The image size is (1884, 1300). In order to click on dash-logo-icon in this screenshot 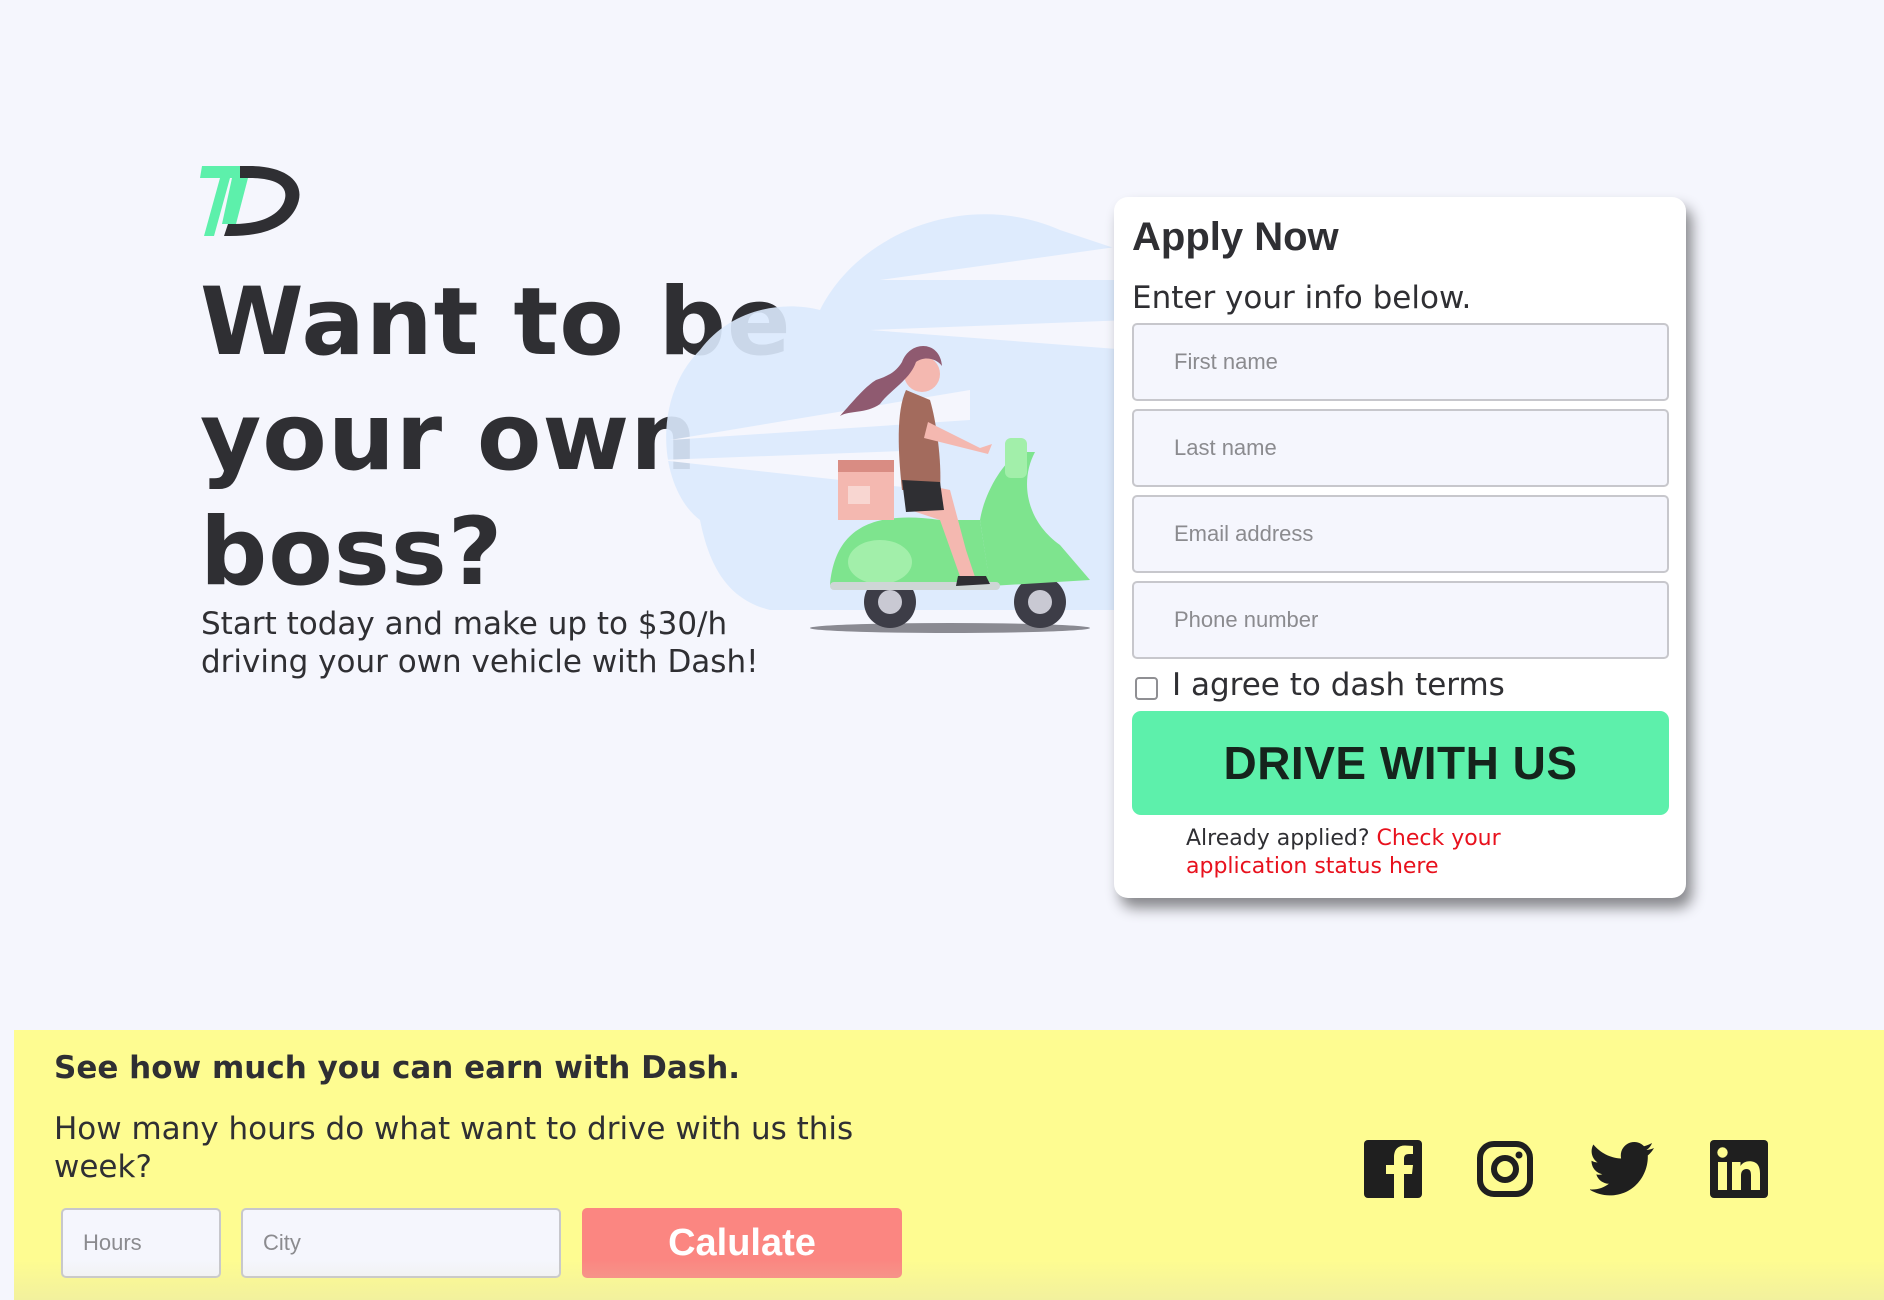, I will do `click(251, 201)`.